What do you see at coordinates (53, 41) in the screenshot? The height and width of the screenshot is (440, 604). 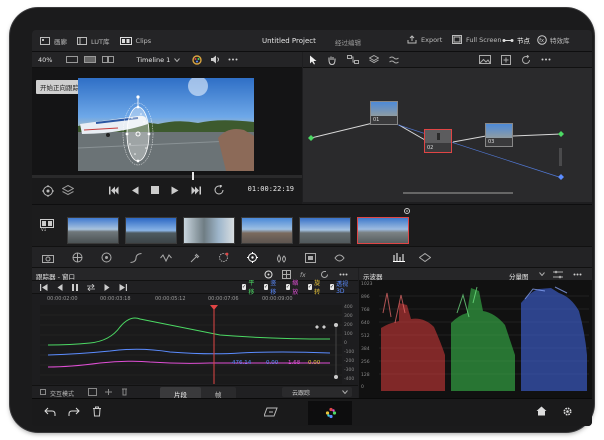 I see `media-pool-button: 画廊` at bounding box center [53, 41].